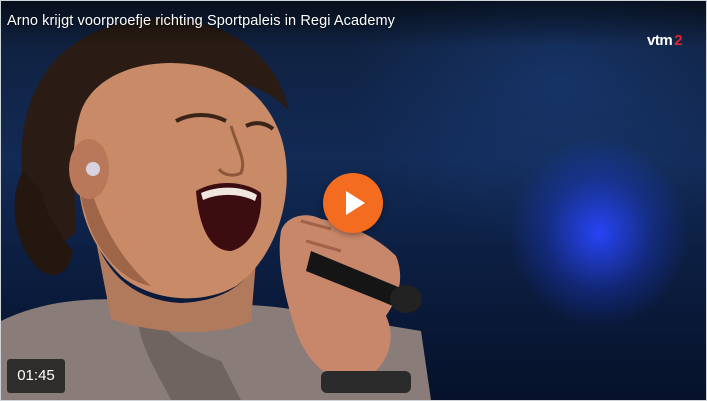  I want to click on singer-wristband, so click(366, 382).